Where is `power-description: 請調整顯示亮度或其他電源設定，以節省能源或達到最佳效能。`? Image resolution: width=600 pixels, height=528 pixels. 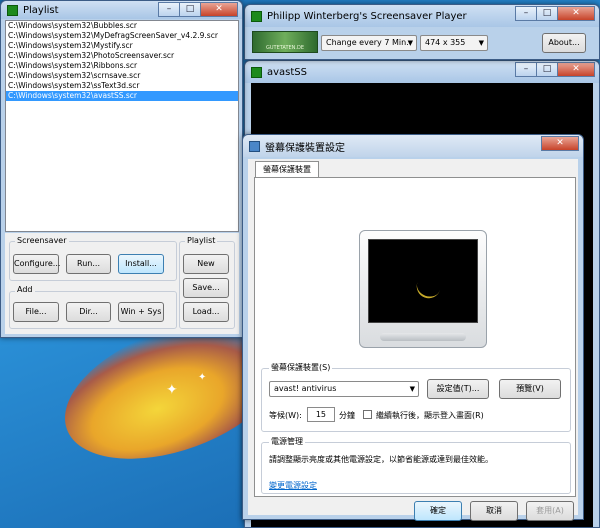
power-description: 請調整顯示亮度或其他電源設定，以節省能源或達到最佳效能。 is located at coordinates (381, 459).